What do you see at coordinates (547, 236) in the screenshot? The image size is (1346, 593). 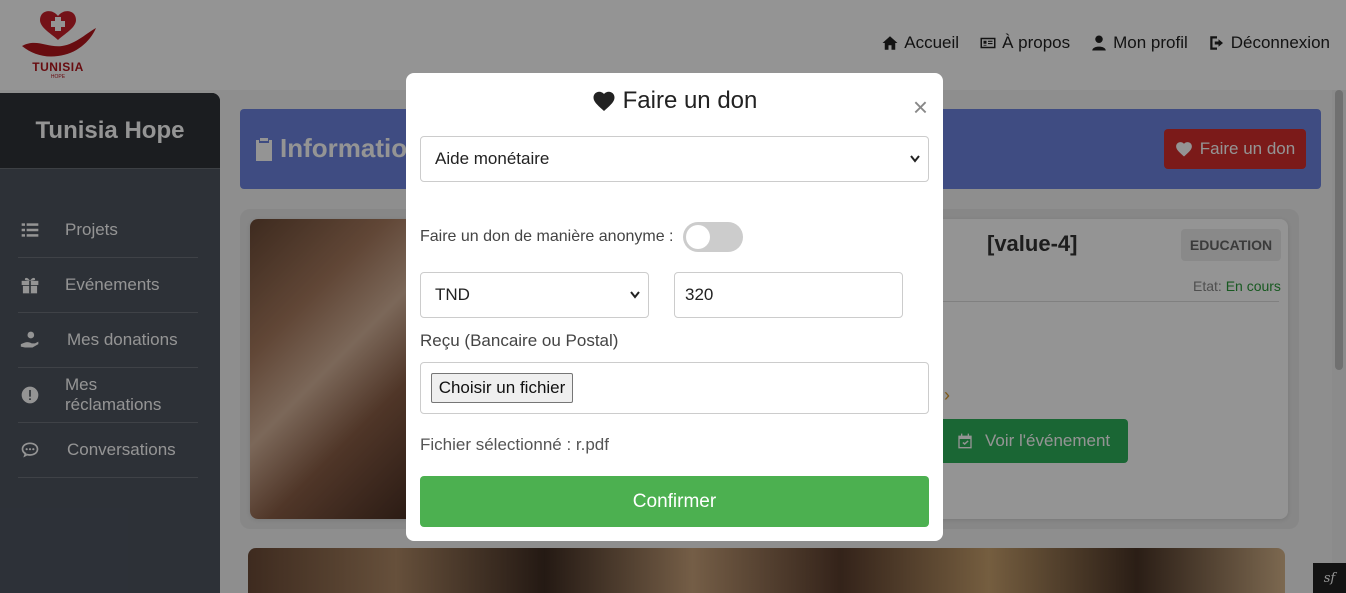 I see `anonymous-label: Faire un don de manière anonyme :` at bounding box center [547, 236].